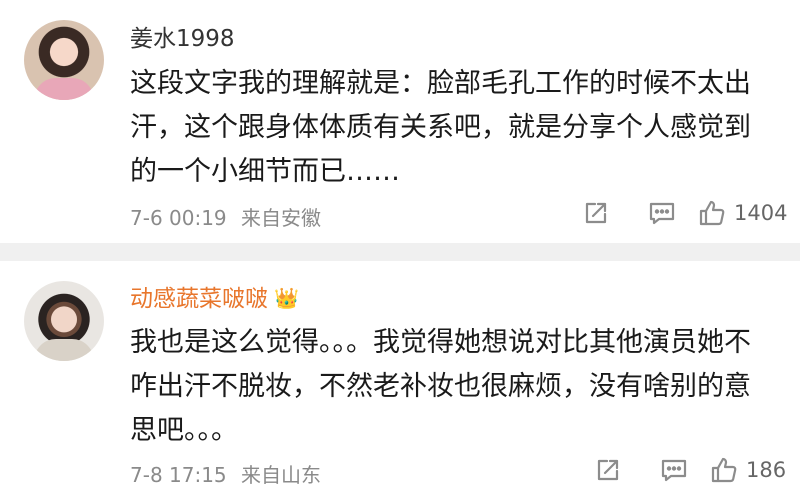 Image resolution: width=800 pixels, height=491 pixels. I want to click on crown-icon: 👑, so click(286, 298).